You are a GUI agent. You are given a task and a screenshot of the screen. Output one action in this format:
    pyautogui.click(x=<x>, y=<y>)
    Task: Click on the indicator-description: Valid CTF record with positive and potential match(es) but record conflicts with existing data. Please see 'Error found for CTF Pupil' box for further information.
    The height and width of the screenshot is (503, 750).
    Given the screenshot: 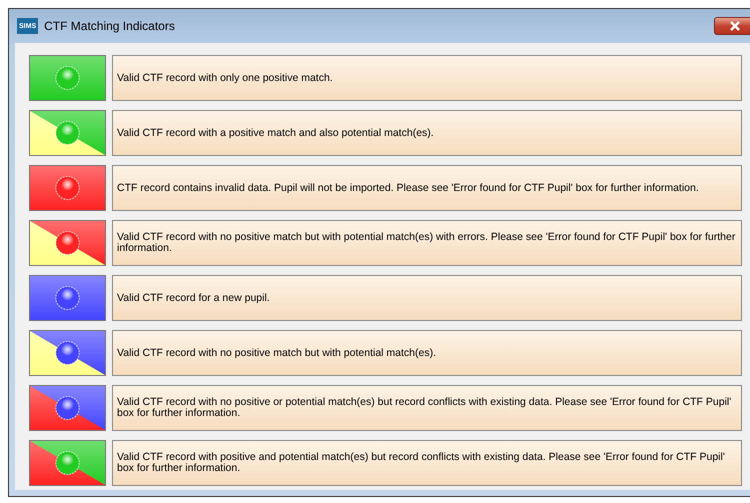 What is the action you would take?
    pyautogui.click(x=427, y=463)
    